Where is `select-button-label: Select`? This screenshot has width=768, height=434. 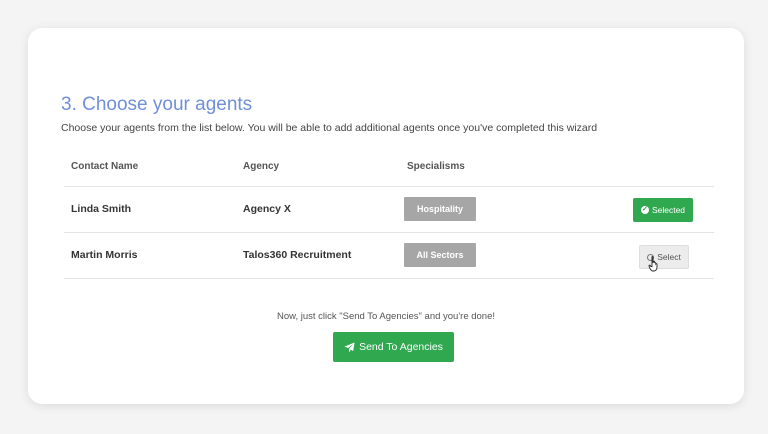 select-button-label: Select is located at coordinates (669, 257).